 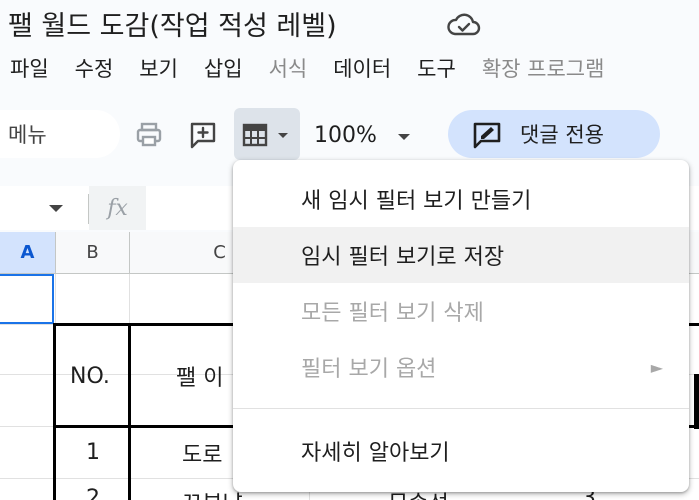 I want to click on selected-cell, so click(x=27, y=299).